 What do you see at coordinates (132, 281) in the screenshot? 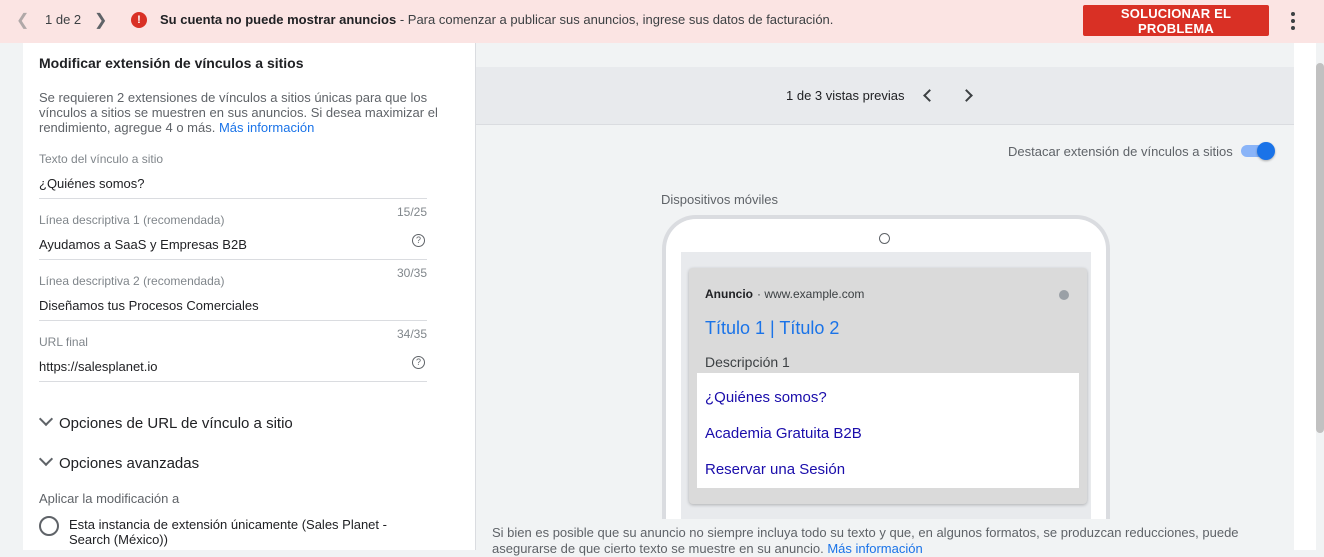
I see `field-label: Línea descriptiva 2 (recomendada)` at bounding box center [132, 281].